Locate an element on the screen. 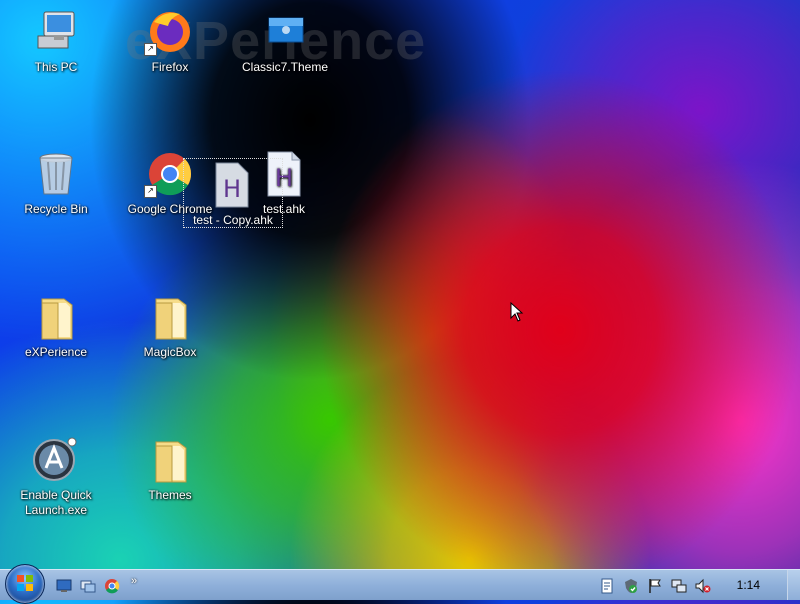  desktop-icon-label: Firefox is located at coordinates (170, 67).